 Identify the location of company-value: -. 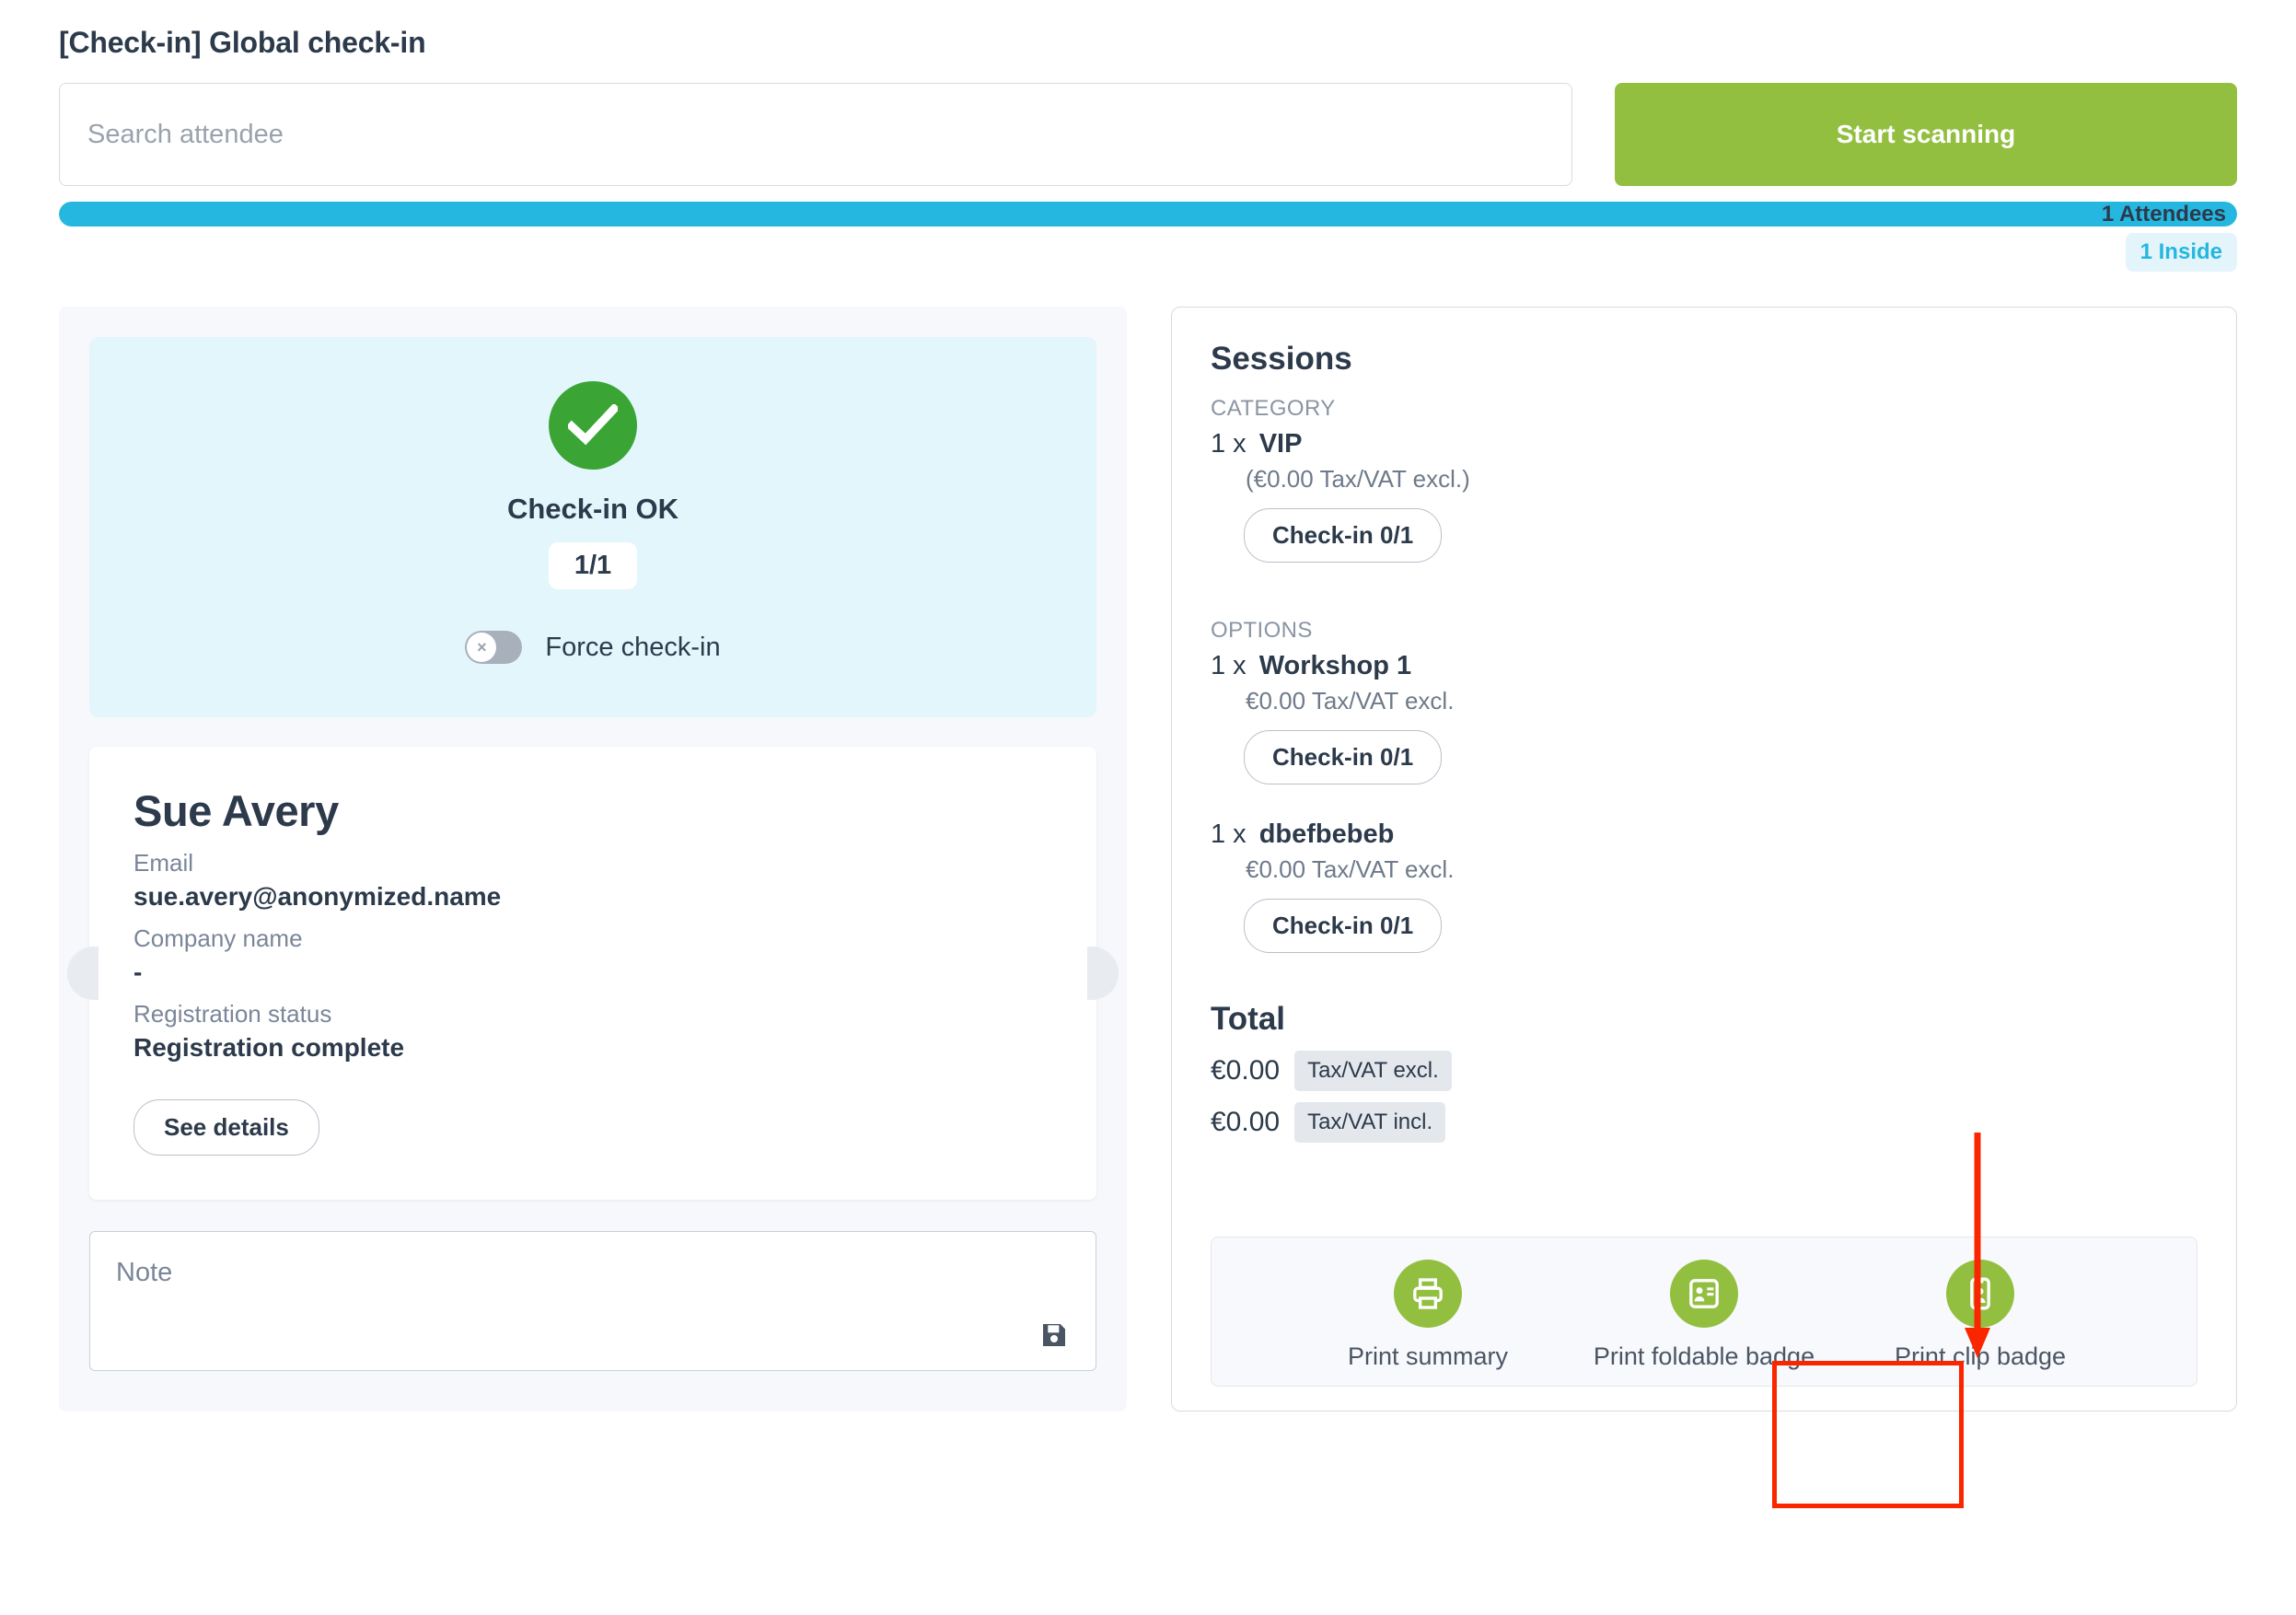
(138, 972).